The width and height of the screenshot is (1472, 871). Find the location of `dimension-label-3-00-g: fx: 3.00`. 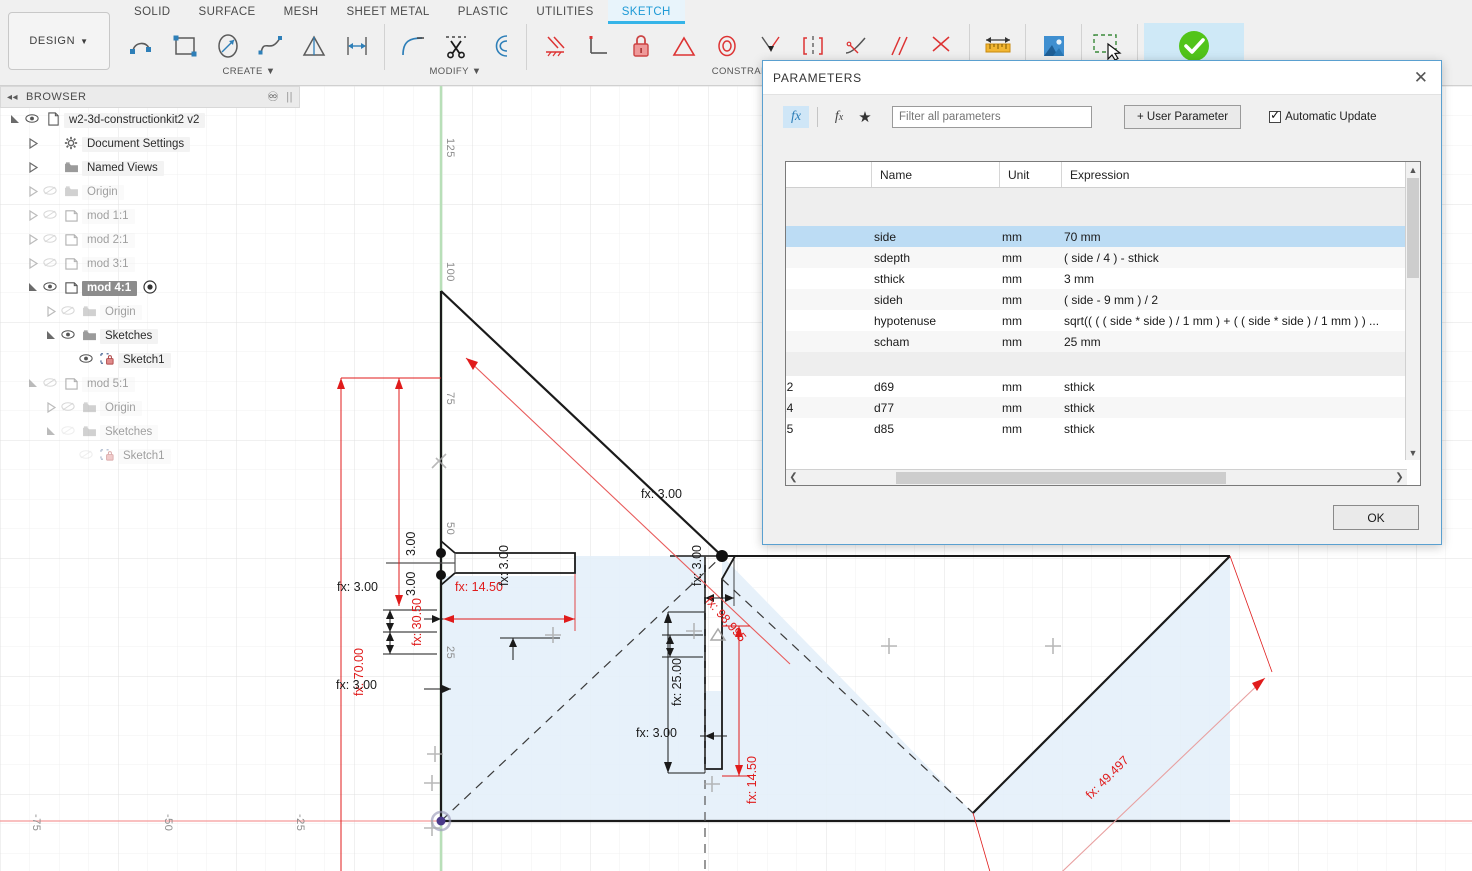

dimension-label-3-00-g: fx: 3.00 is located at coordinates (656, 733).